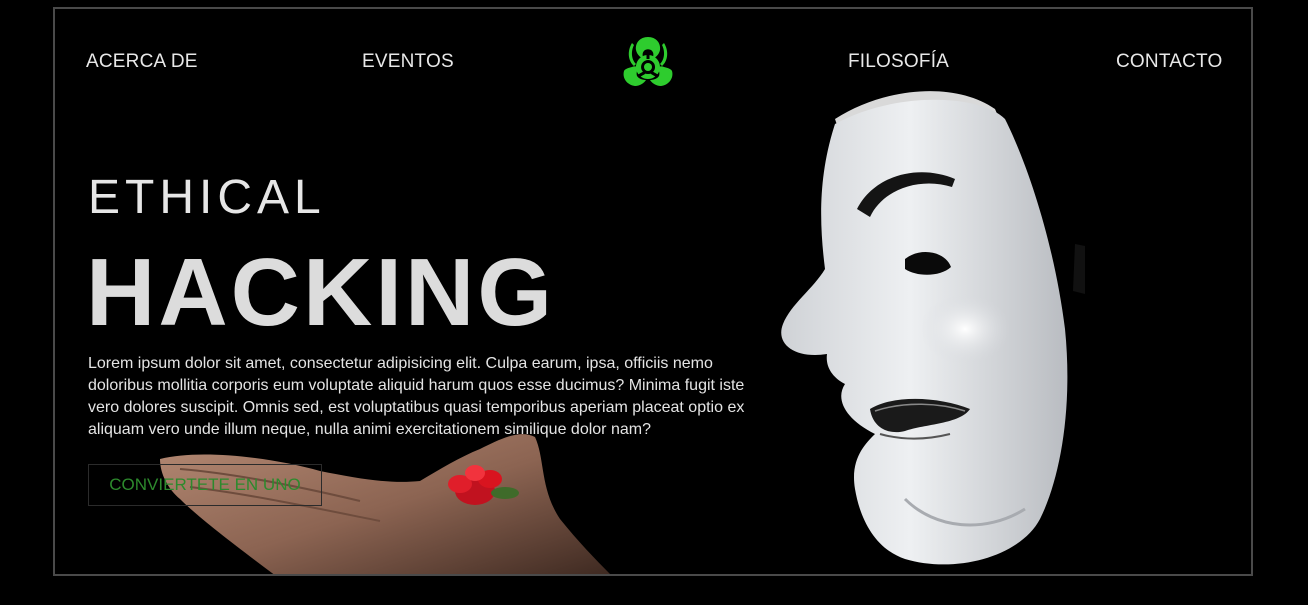 This screenshot has height=605, width=1308. Describe the element at coordinates (1169, 62) in the screenshot. I see `nav-link-contact: CONTACTO` at that location.